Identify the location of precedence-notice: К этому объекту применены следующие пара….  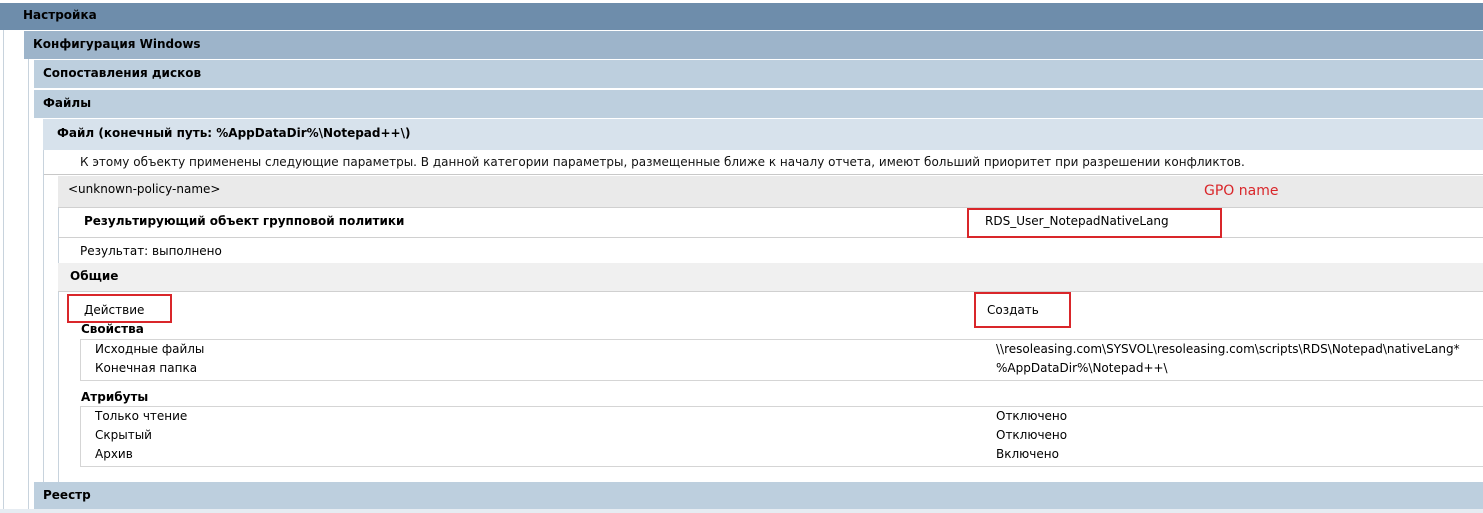
(763, 163).